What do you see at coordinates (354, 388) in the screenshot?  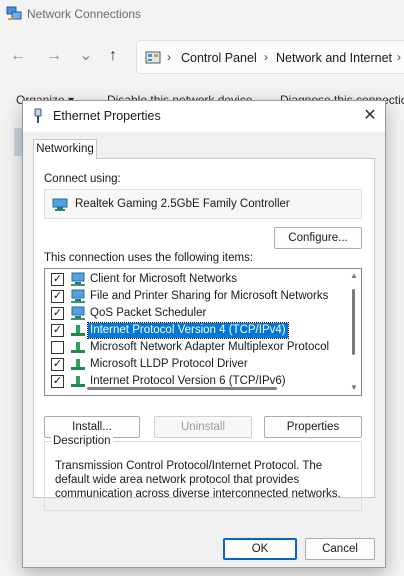 I see `scroll-down-icon: ▼` at bounding box center [354, 388].